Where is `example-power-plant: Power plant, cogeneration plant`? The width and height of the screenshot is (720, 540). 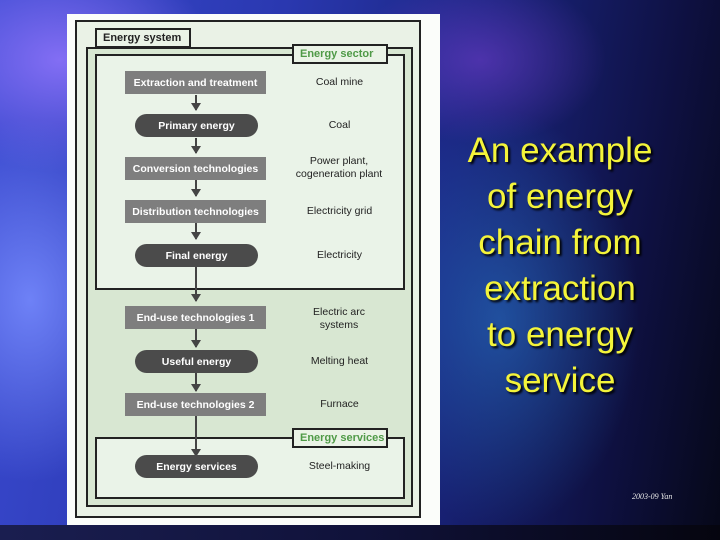
example-power-plant: Power plant, cogeneration plant is located at coordinates (339, 167).